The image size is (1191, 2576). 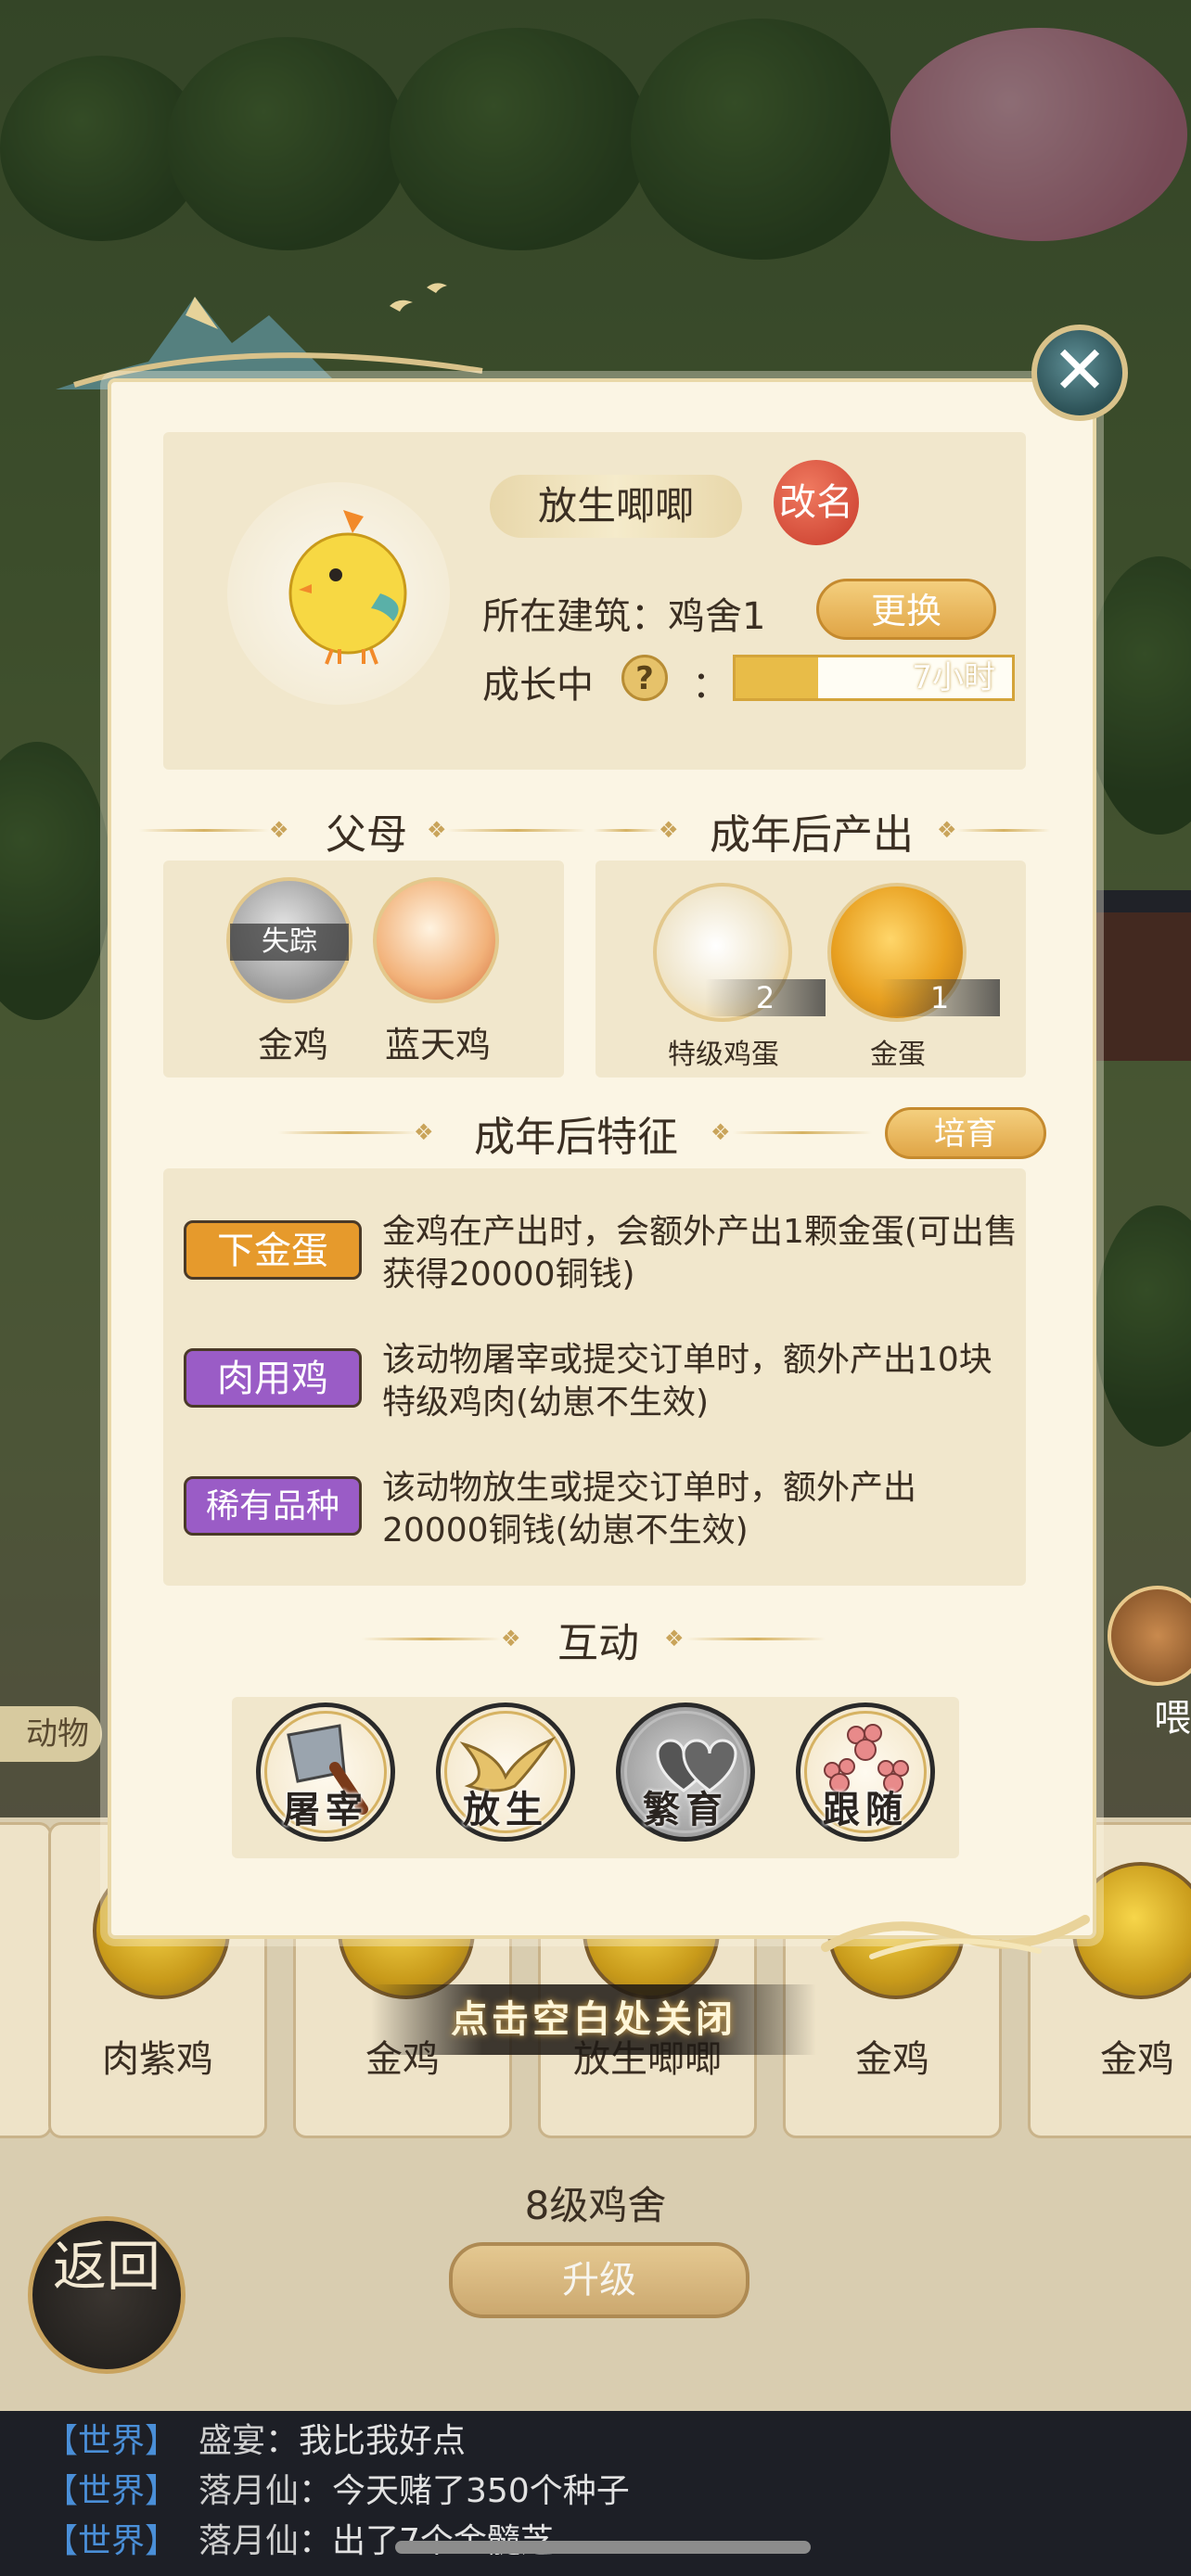 I want to click on output-count: 2, so click(x=765, y=997).